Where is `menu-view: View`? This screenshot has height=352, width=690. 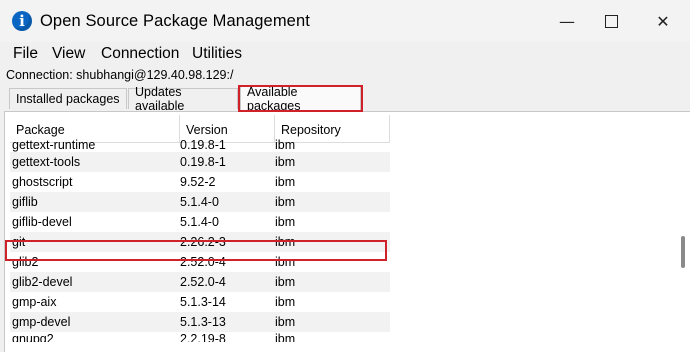
menu-view: View is located at coordinates (68, 54).